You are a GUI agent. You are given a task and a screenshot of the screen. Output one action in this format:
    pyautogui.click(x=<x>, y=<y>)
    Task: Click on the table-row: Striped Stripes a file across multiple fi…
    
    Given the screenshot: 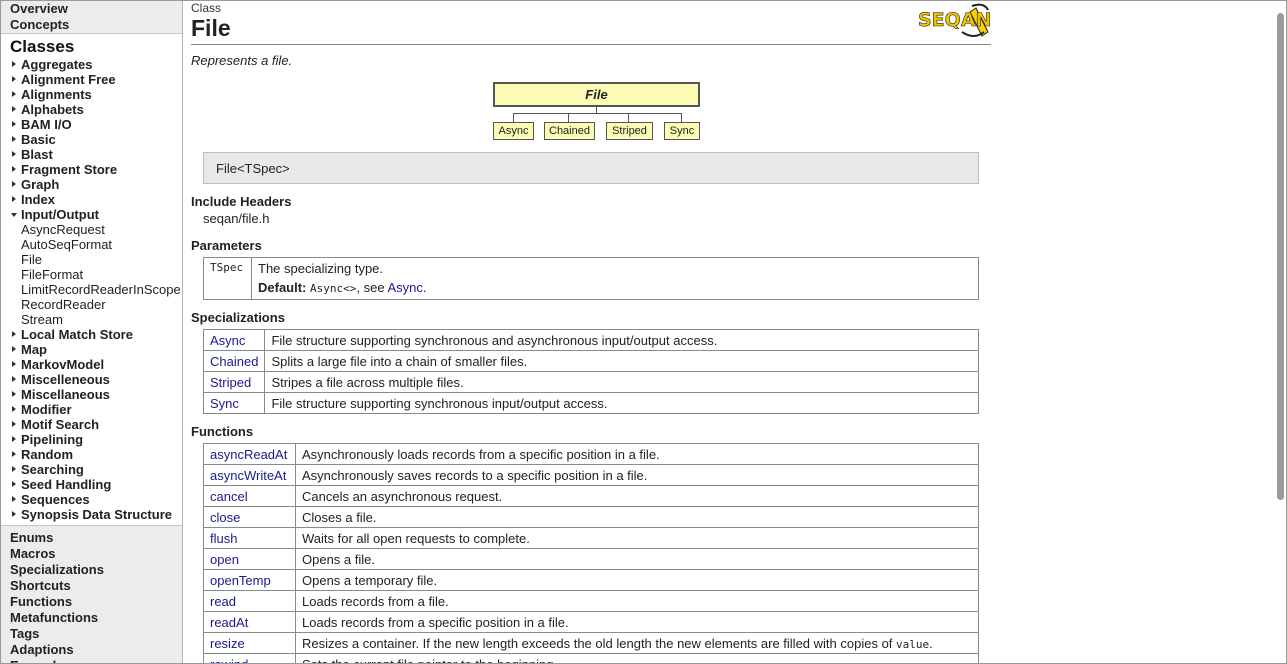 What is the action you would take?
    pyautogui.click(x=590, y=382)
    